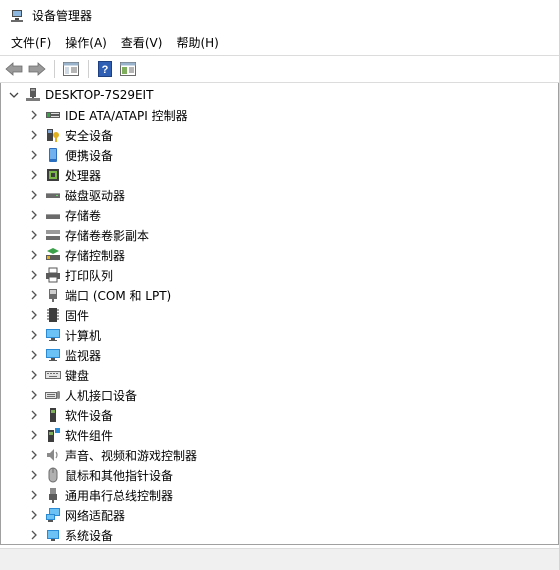  Describe the element at coordinates (53, 275) in the screenshot. I see `printer-icon` at that location.